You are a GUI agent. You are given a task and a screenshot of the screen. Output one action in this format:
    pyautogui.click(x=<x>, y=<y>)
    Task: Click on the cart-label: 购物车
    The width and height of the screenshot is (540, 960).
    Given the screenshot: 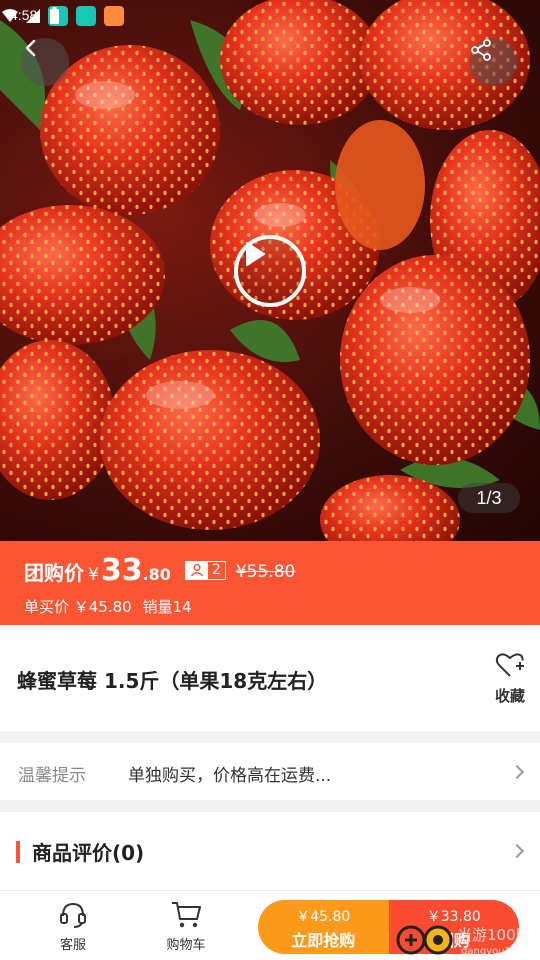 What is the action you would take?
    pyautogui.click(x=186, y=945)
    